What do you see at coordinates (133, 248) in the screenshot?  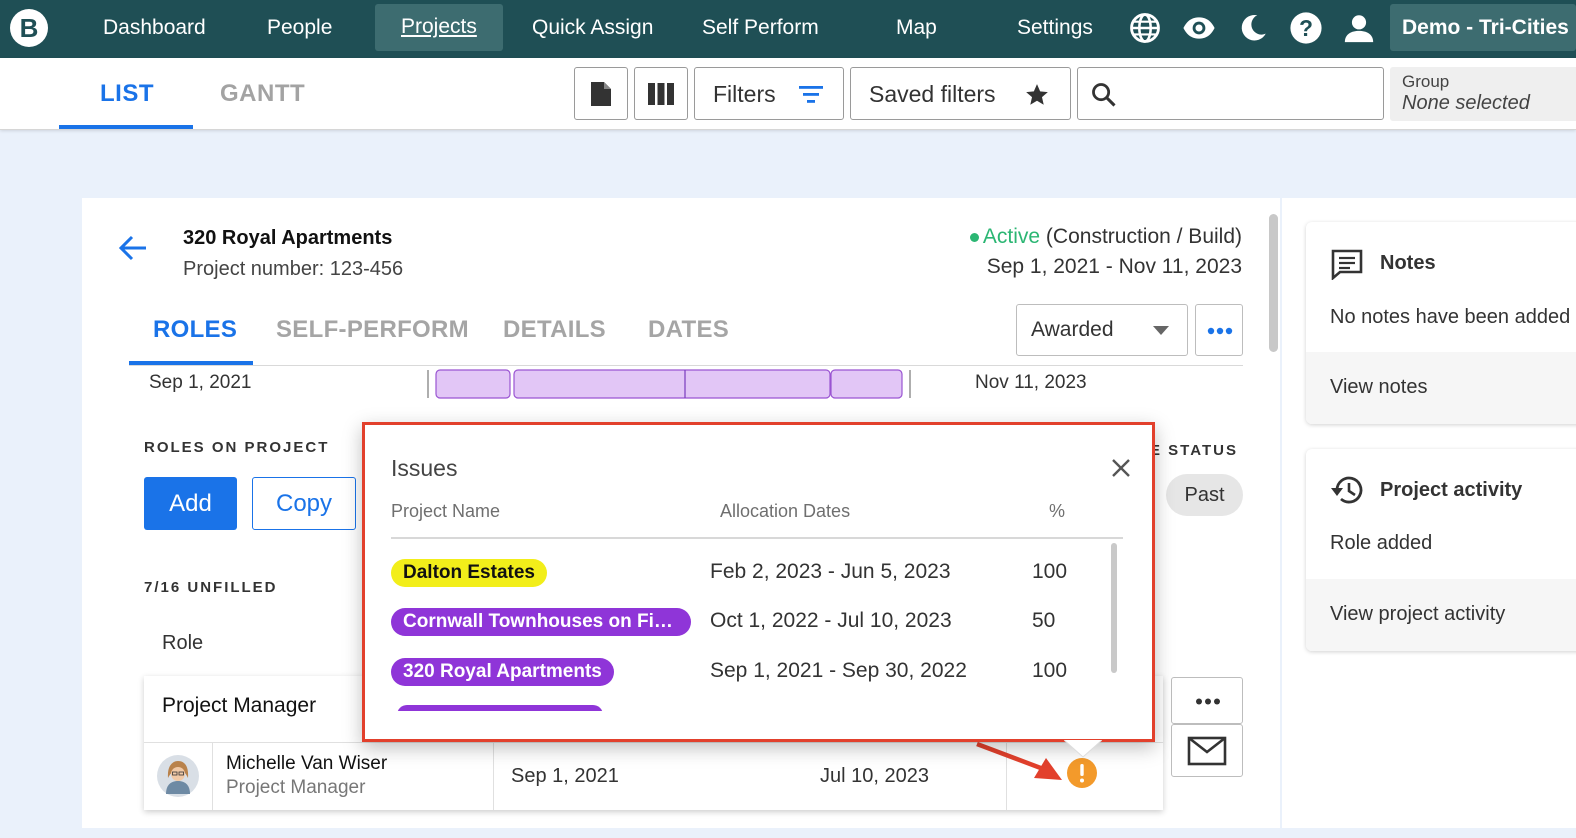 I see `back-arrow-icon` at bounding box center [133, 248].